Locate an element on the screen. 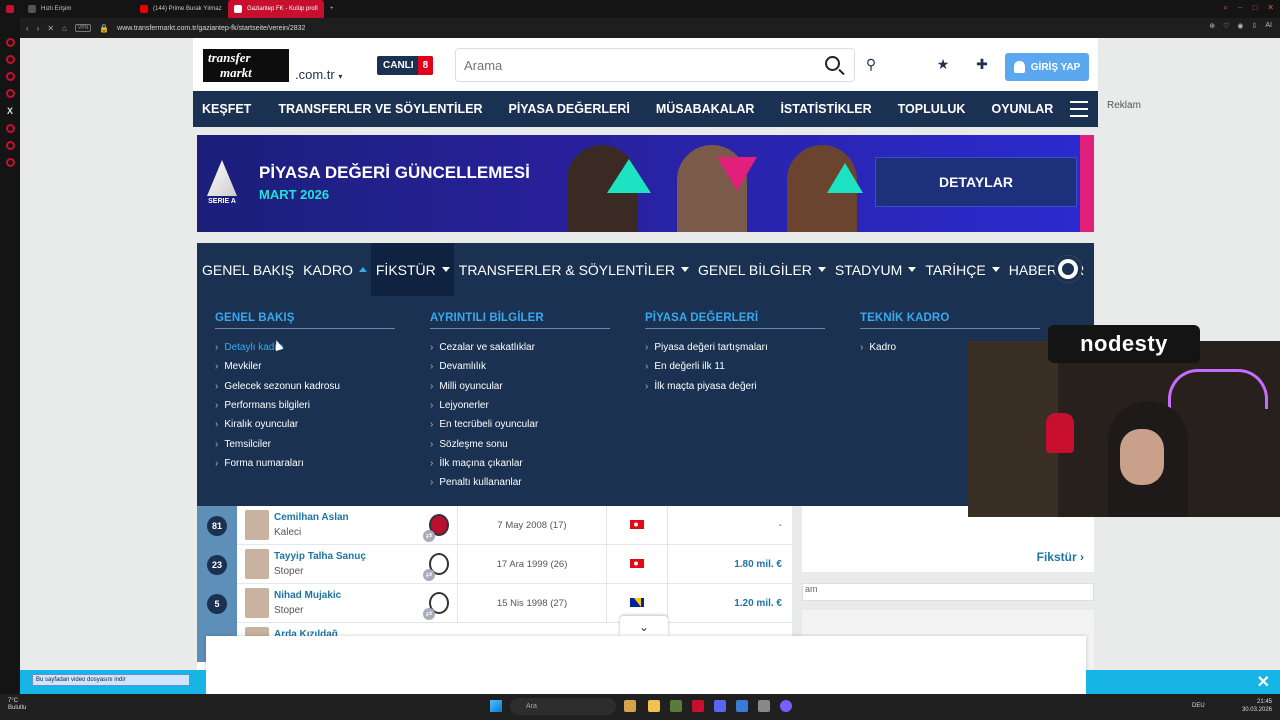 This screenshot has width=1280, height=720. menu-item: Mevkiler is located at coordinates (305, 366).